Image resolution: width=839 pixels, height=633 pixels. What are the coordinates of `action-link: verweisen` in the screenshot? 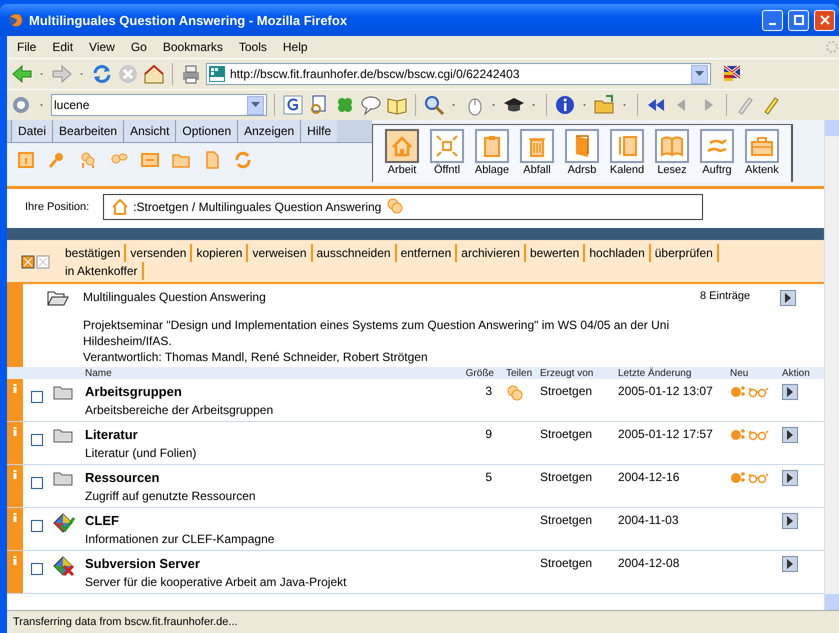 It's located at (280, 253).